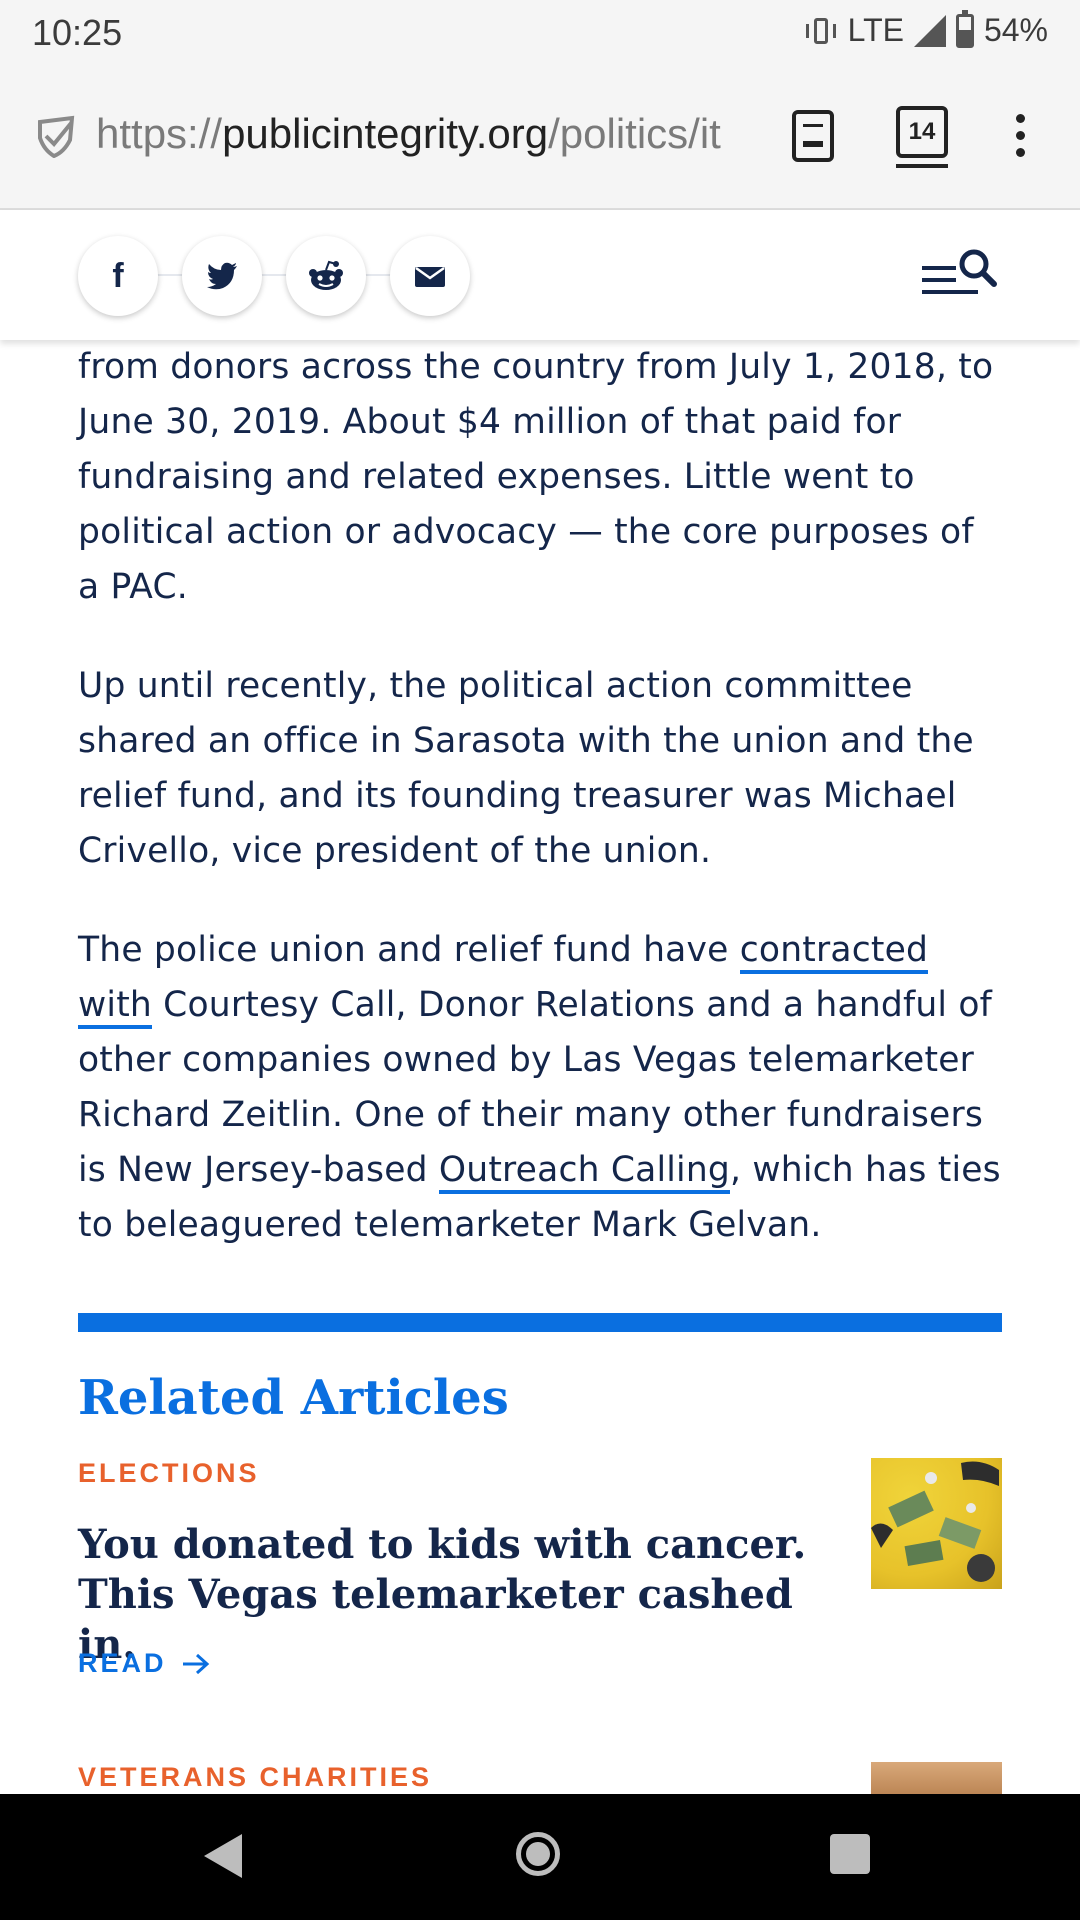  Describe the element at coordinates (929, 30) in the screenshot. I see `signal-icon` at that location.